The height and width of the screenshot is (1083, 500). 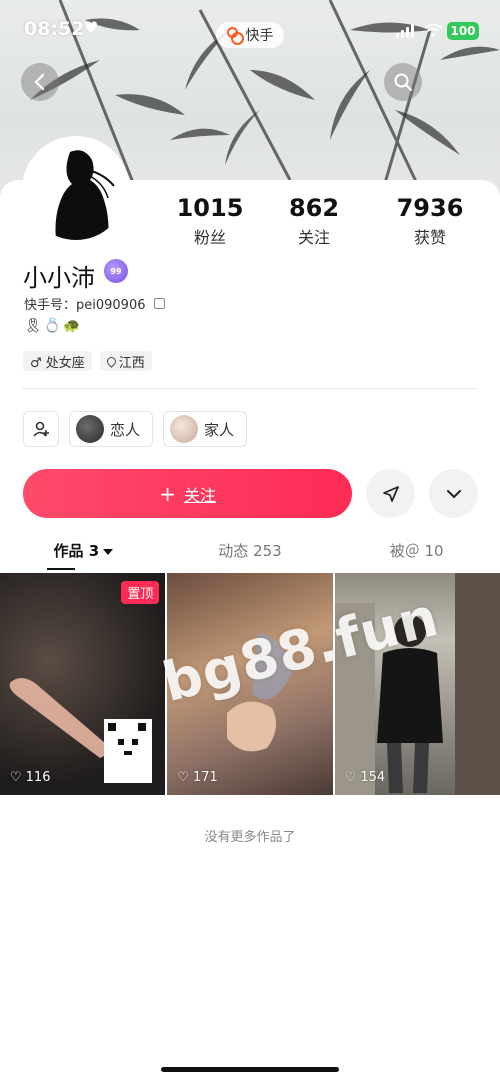 What do you see at coordinates (38, 777) in the screenshot?
I see `likes-count: 116` at bounding box center [38, 777].